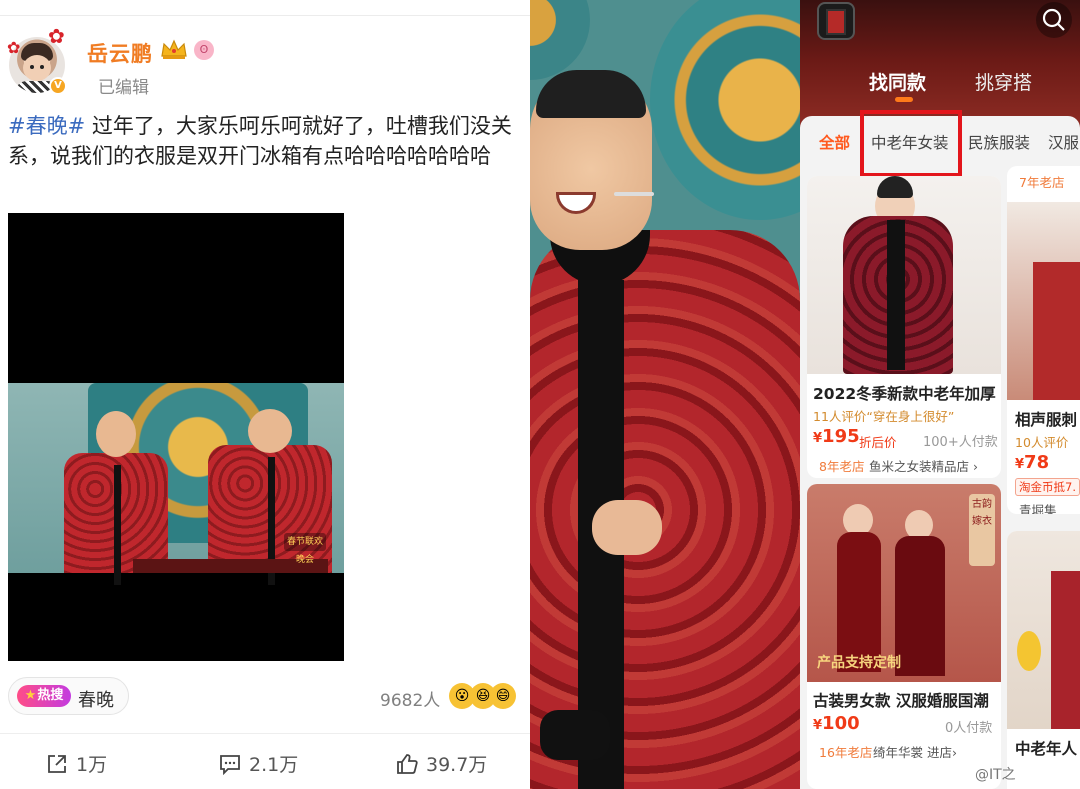 This screenshot has width=1080, height=789. Describe the element at coordinates (923, 465) in the screenshot. I see `shop-name: 鱼米之女装精品店 ›` at that location.